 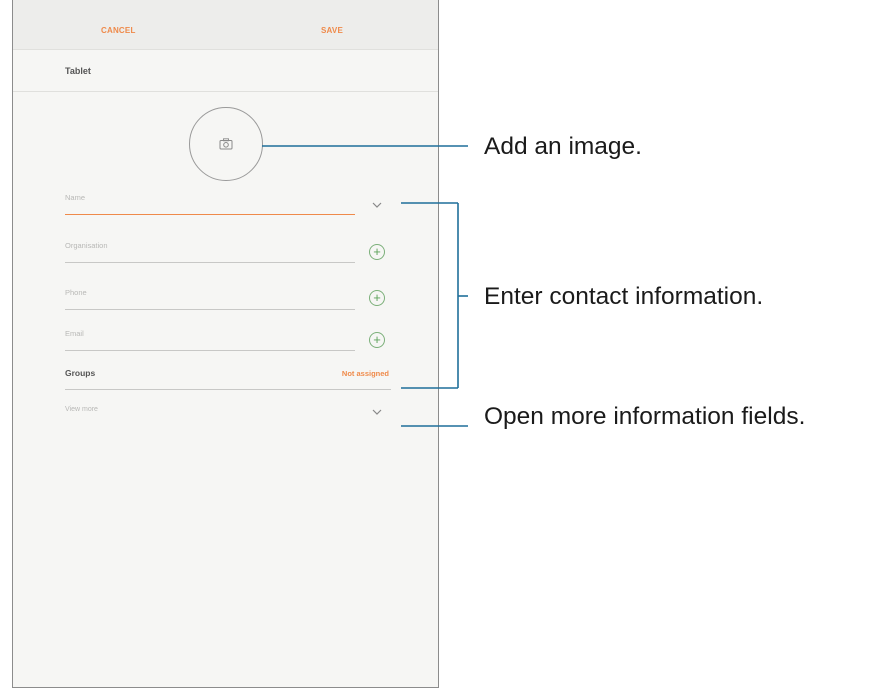 What do you see at coordinates (624, 296) in the screenshot?
I see `callout-enter-contact: Enter contact information.` at bounding box center [624, 296].